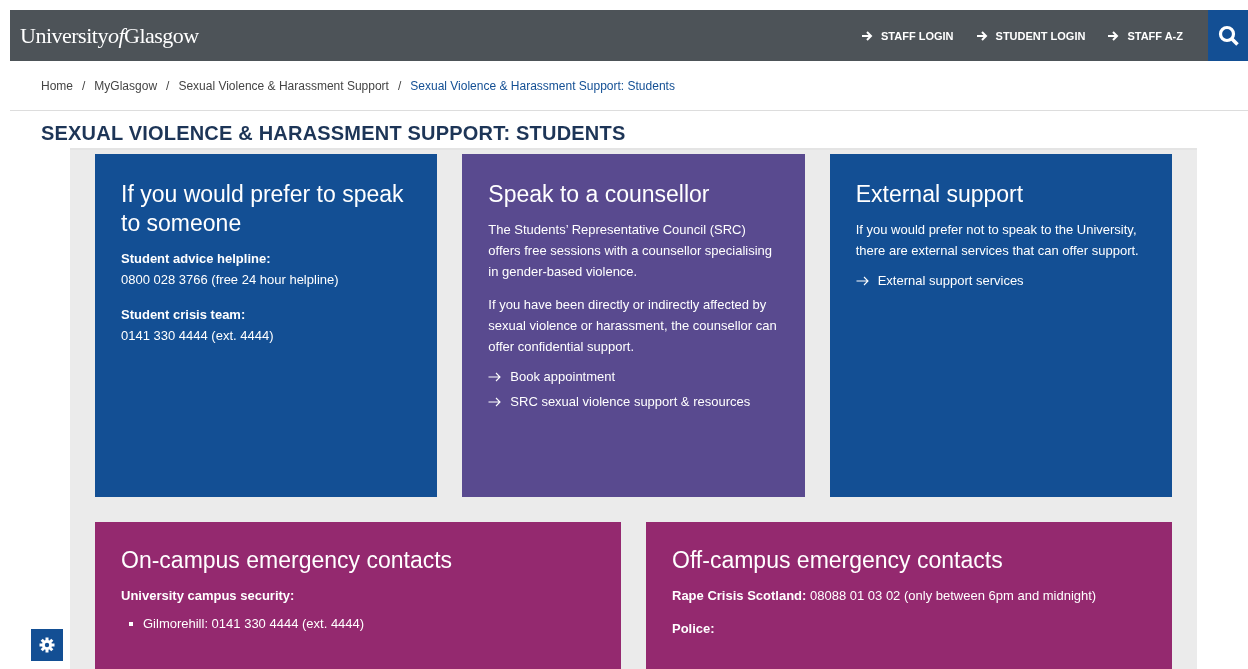 This screenshot has height=669, width=1248. Describe the element at coordinates (287, 560) in the screenshot. I see `card-title: On-campus emergency contacts` at that location.